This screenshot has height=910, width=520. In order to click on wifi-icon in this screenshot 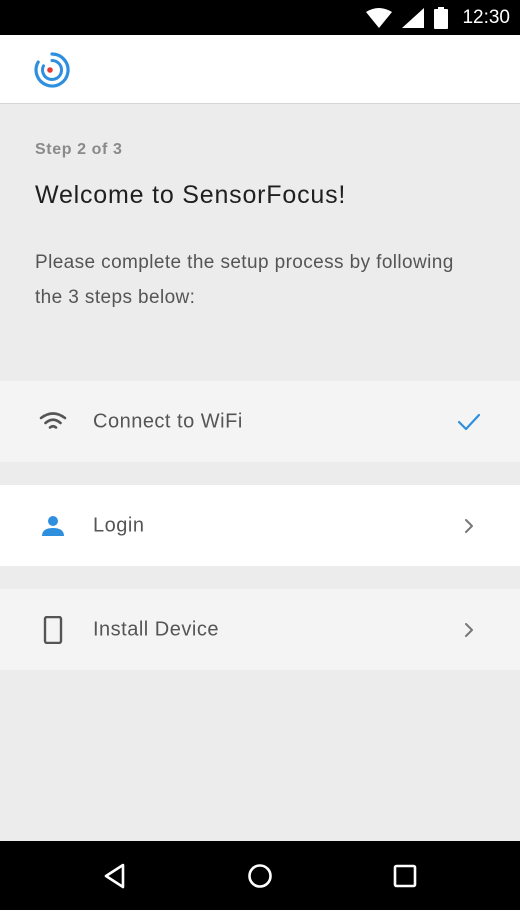, I will do `click(53, 422)`.